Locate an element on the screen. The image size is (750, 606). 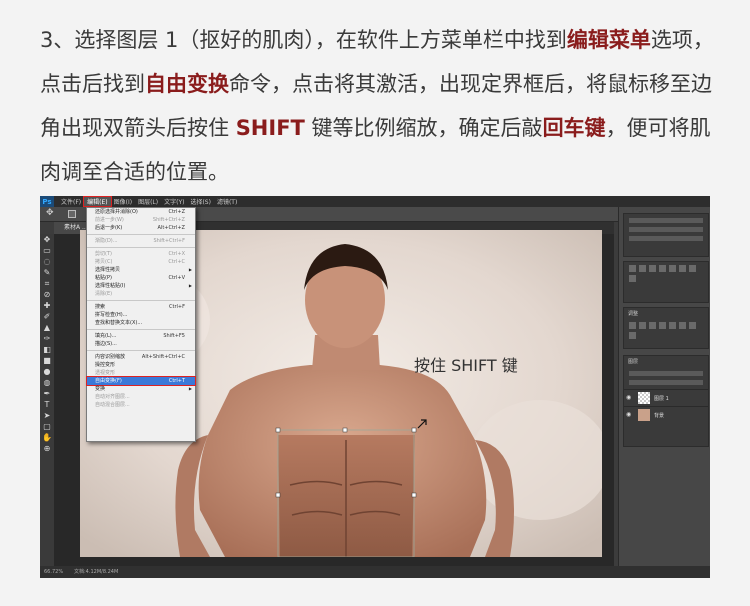
layer-name: 背景 is located at coordinates (659, 416).